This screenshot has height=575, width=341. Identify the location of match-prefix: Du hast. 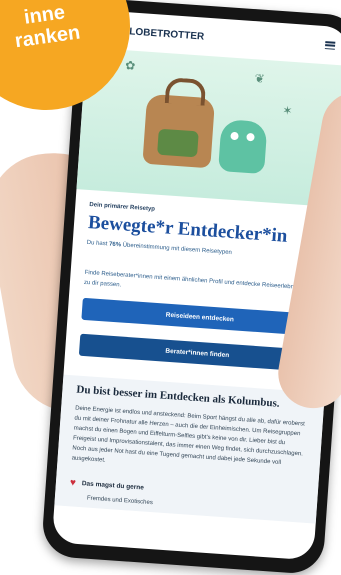
(98, 243).